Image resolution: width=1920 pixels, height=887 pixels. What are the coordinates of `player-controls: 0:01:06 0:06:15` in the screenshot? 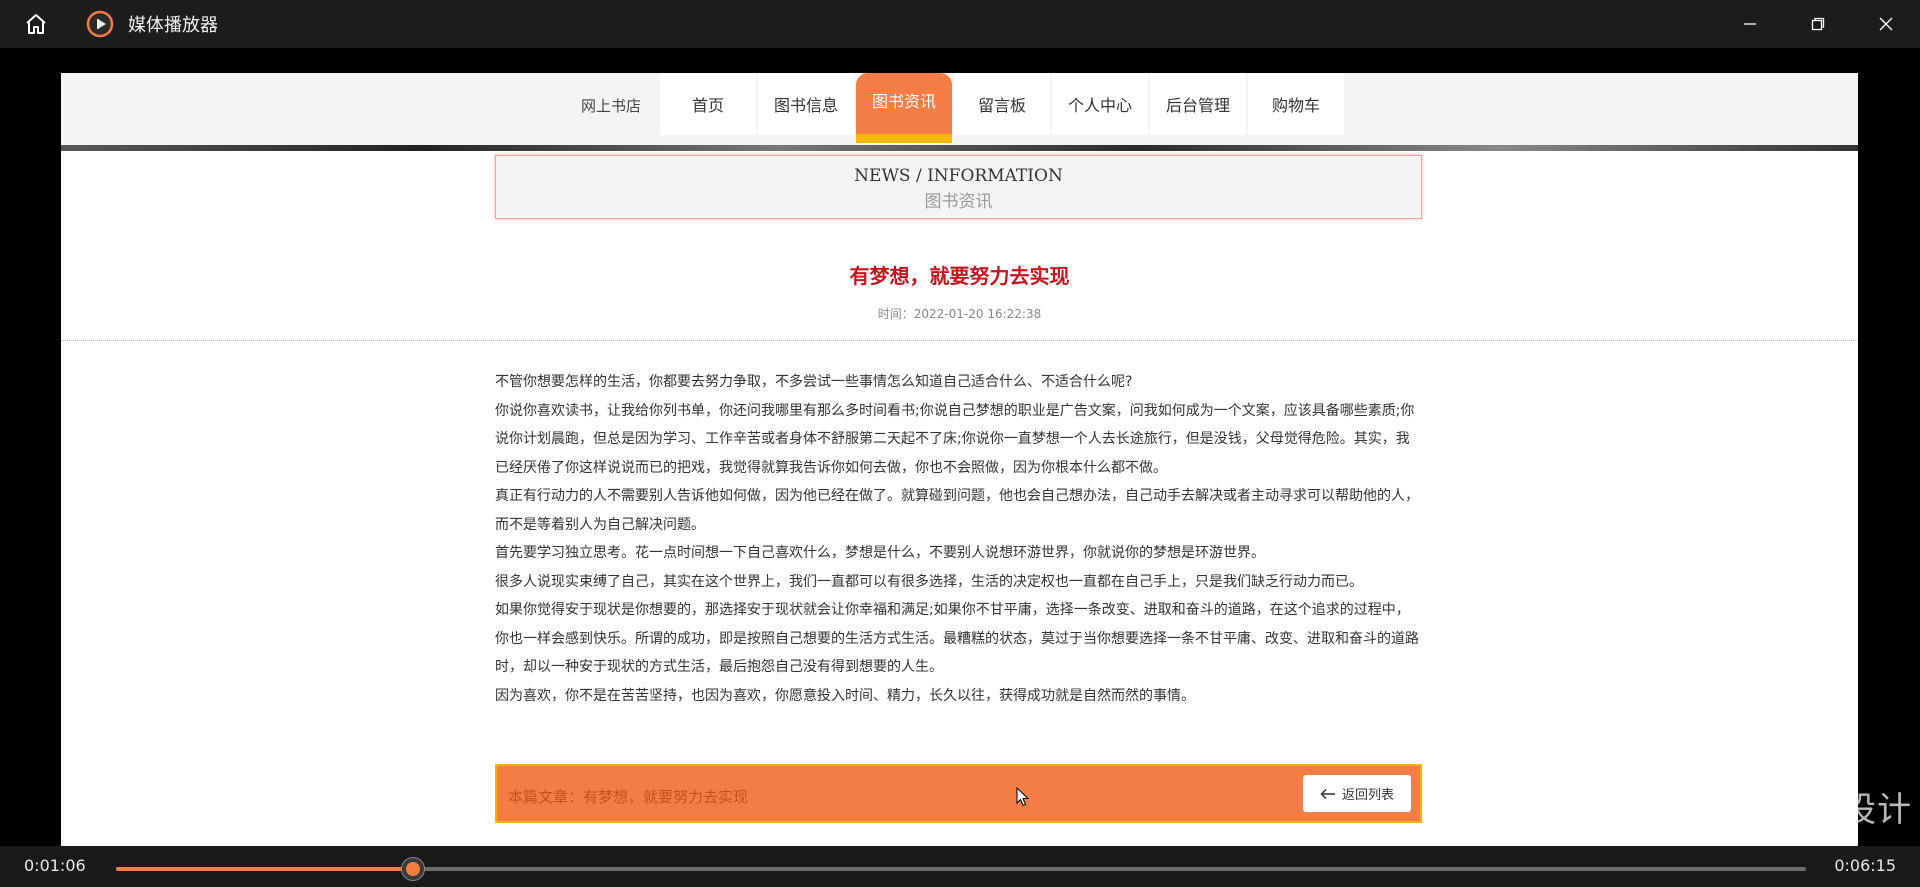 It's located at (960, 866).